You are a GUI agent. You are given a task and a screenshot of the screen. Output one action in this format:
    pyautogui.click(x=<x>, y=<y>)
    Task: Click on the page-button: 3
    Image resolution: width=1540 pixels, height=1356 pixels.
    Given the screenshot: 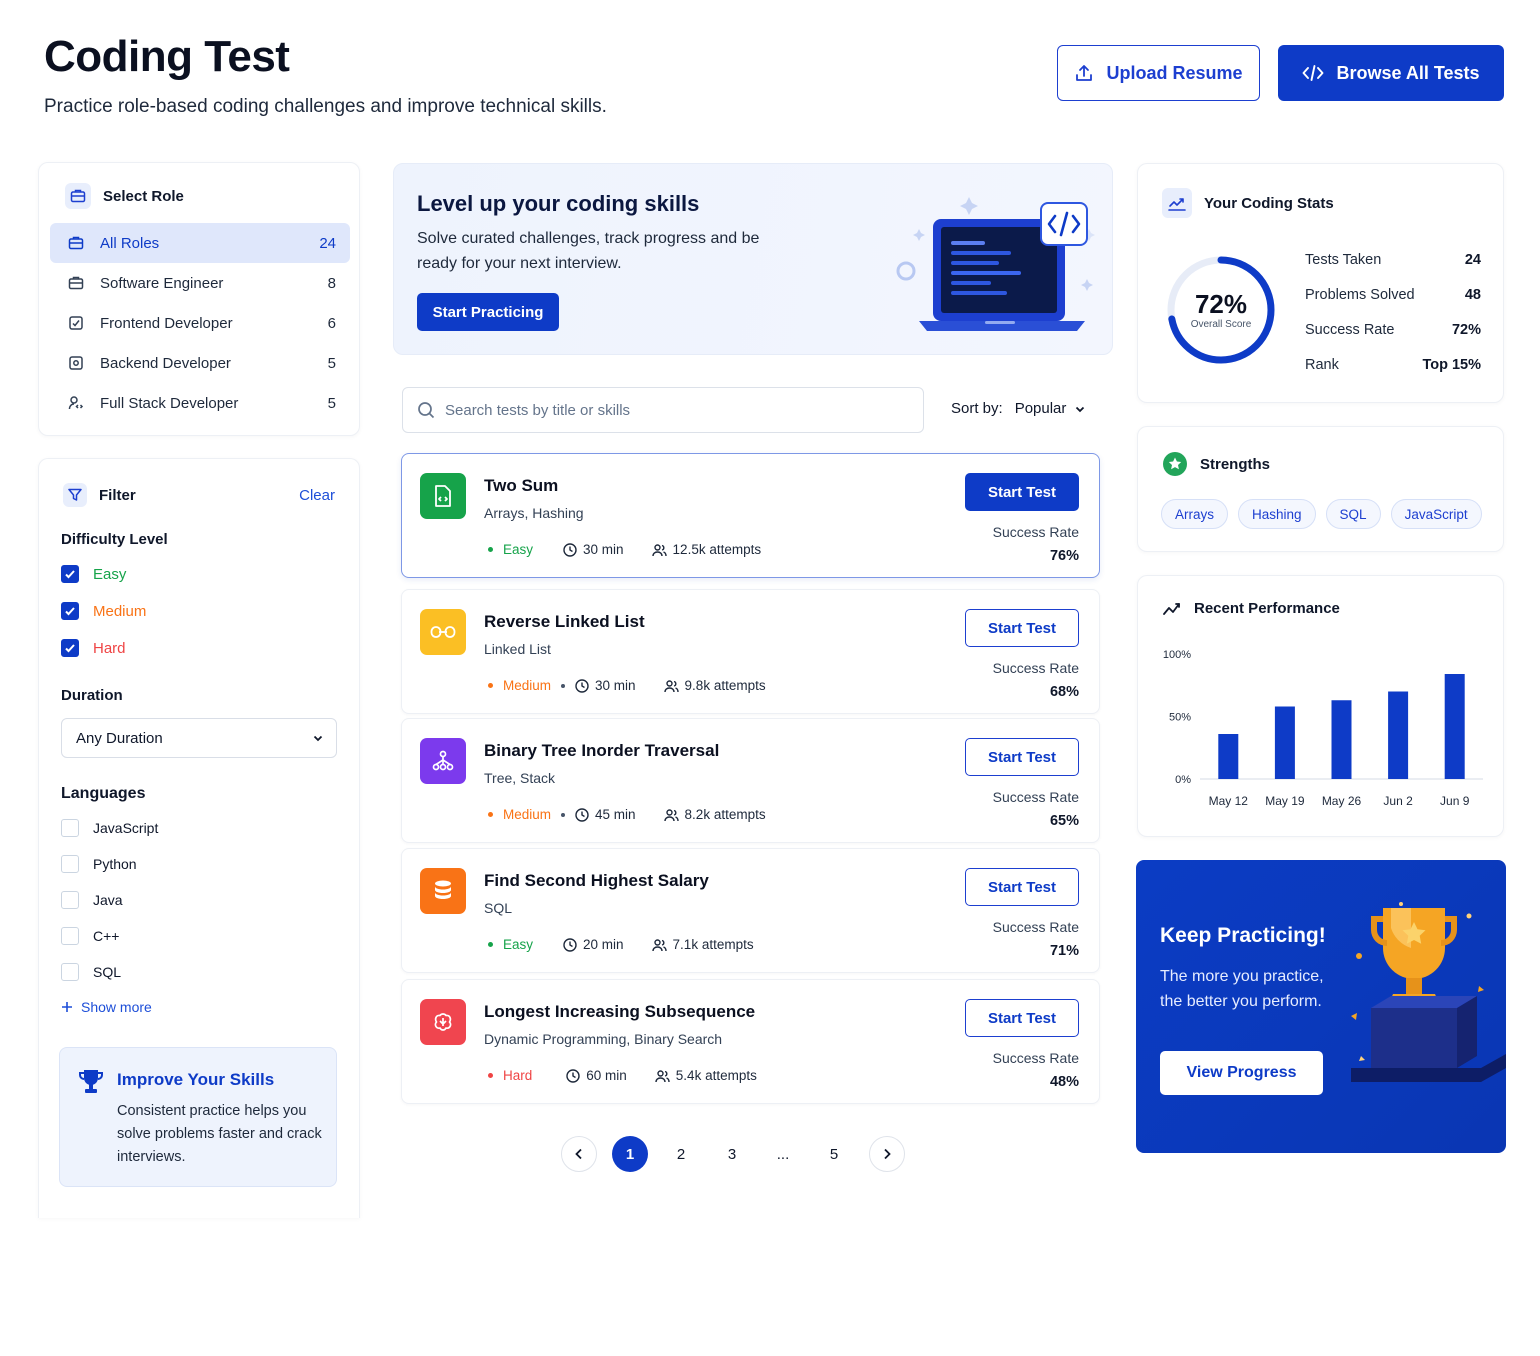 What is the action you would take?
    pyautogui.click(x=732, y=1154)
    